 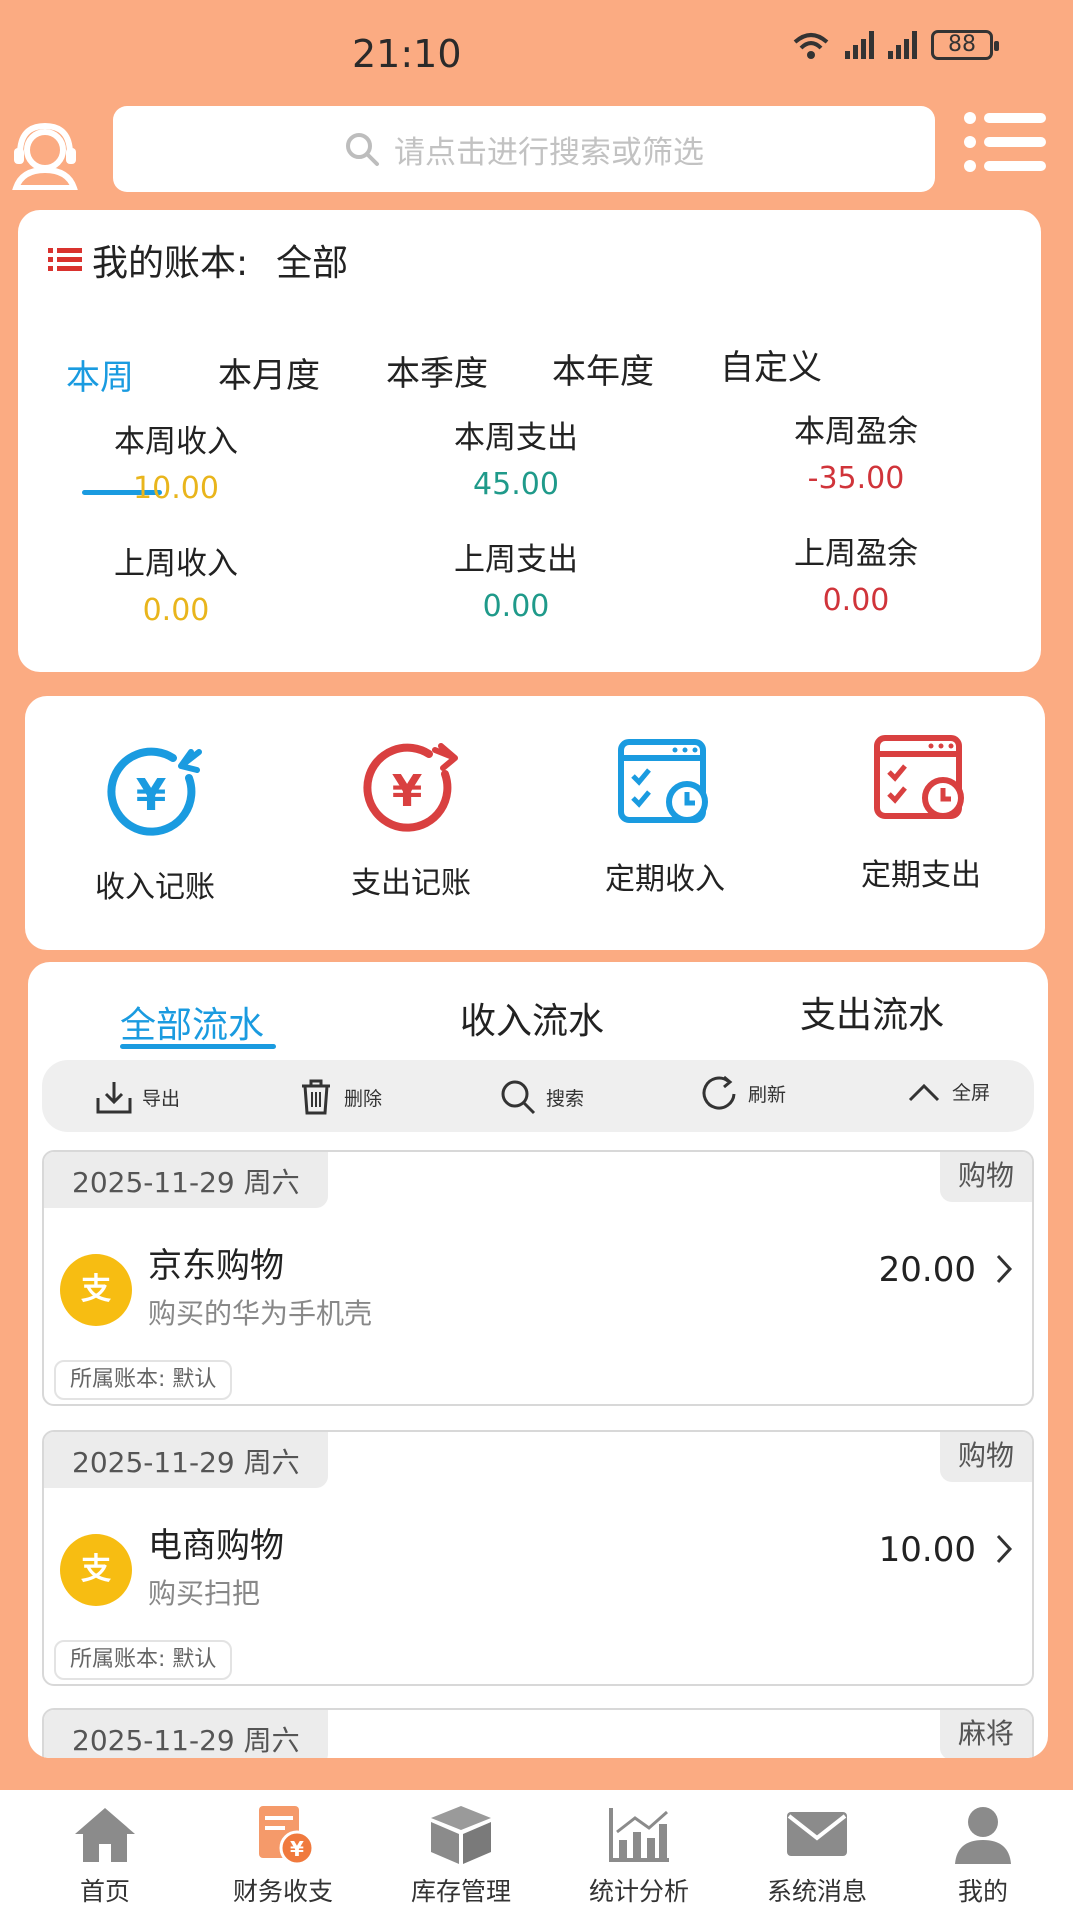 What do you see at coordinates (204, 1593) in the screenshot?
I see `record-description: 购买扫把` at bounding box center [204, 1593].